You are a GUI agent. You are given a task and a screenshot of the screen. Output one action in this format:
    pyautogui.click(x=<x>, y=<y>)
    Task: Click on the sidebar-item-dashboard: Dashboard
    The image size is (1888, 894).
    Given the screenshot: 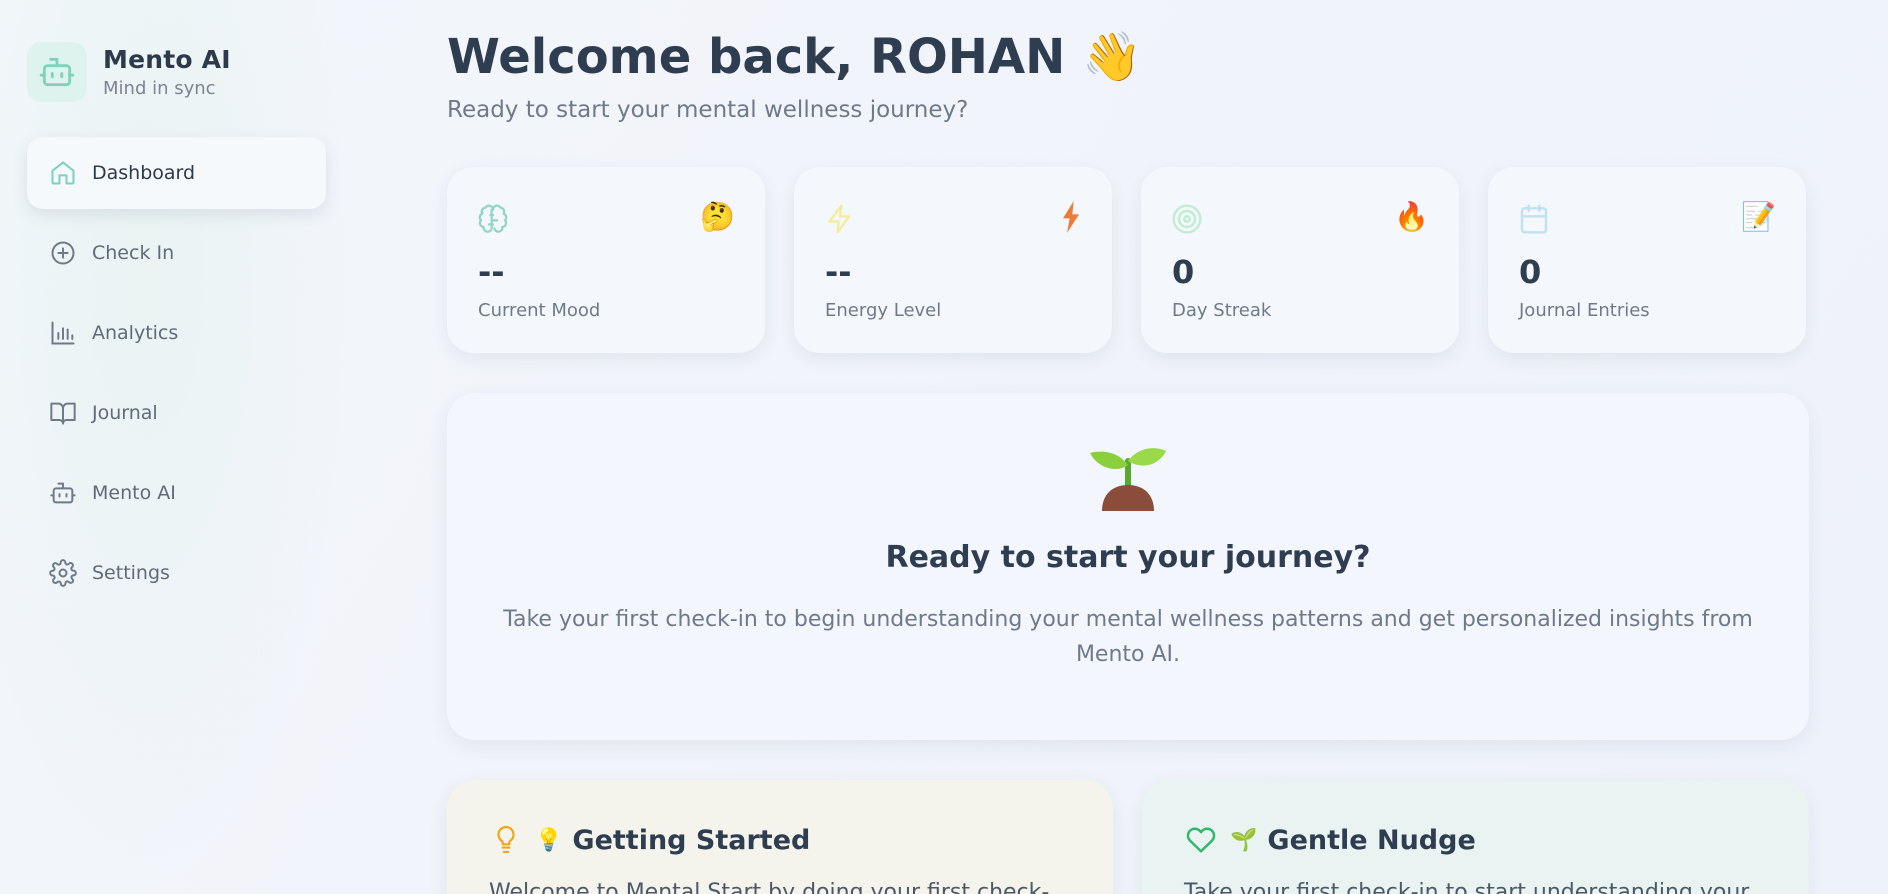 What is the action you would take?
    pyautogui.click(x=176, y=173)
    